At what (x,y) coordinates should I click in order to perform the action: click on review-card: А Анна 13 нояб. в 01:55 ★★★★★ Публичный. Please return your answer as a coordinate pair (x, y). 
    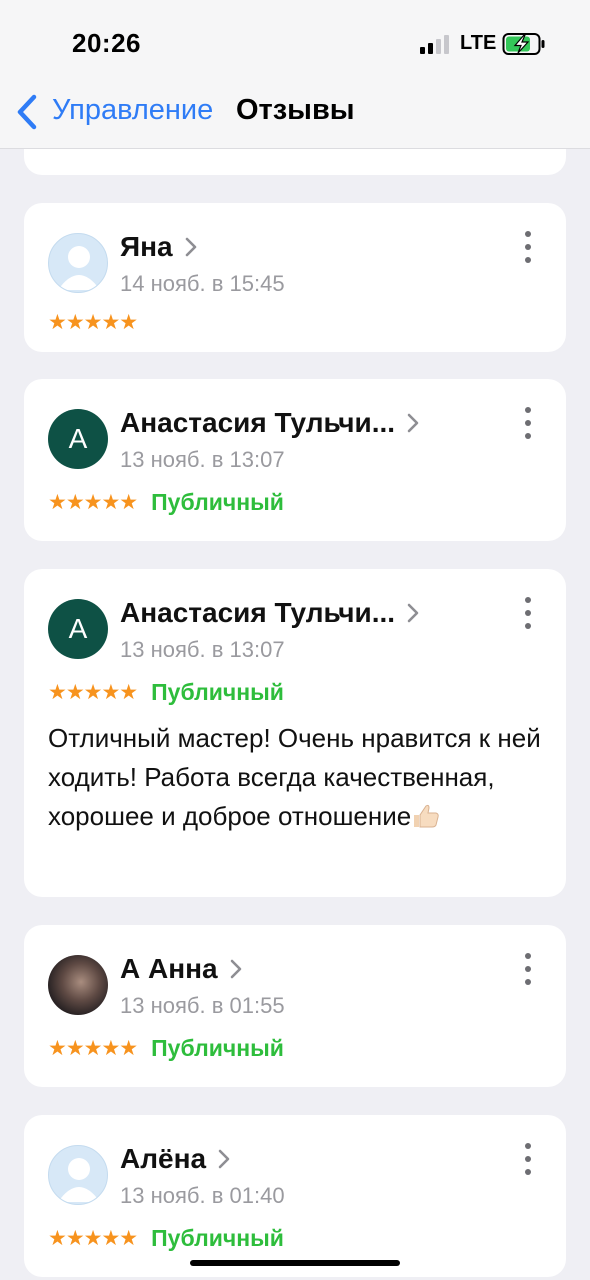
    Looking at the image, I should click on (295, 1006).